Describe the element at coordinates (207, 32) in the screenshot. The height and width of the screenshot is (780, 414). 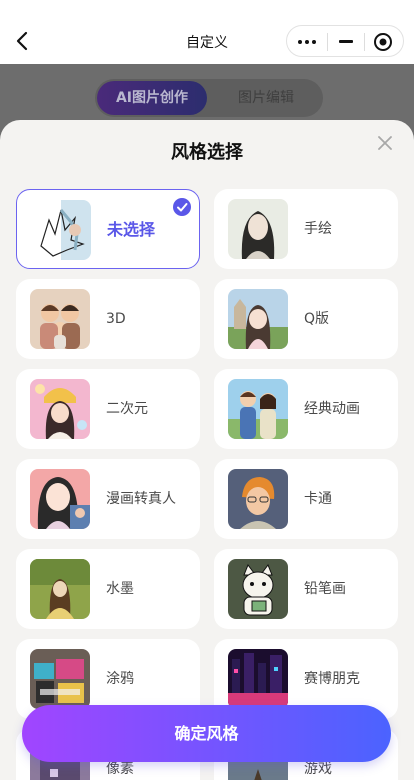
I see `top-nav-bar: 自定义` at that location.